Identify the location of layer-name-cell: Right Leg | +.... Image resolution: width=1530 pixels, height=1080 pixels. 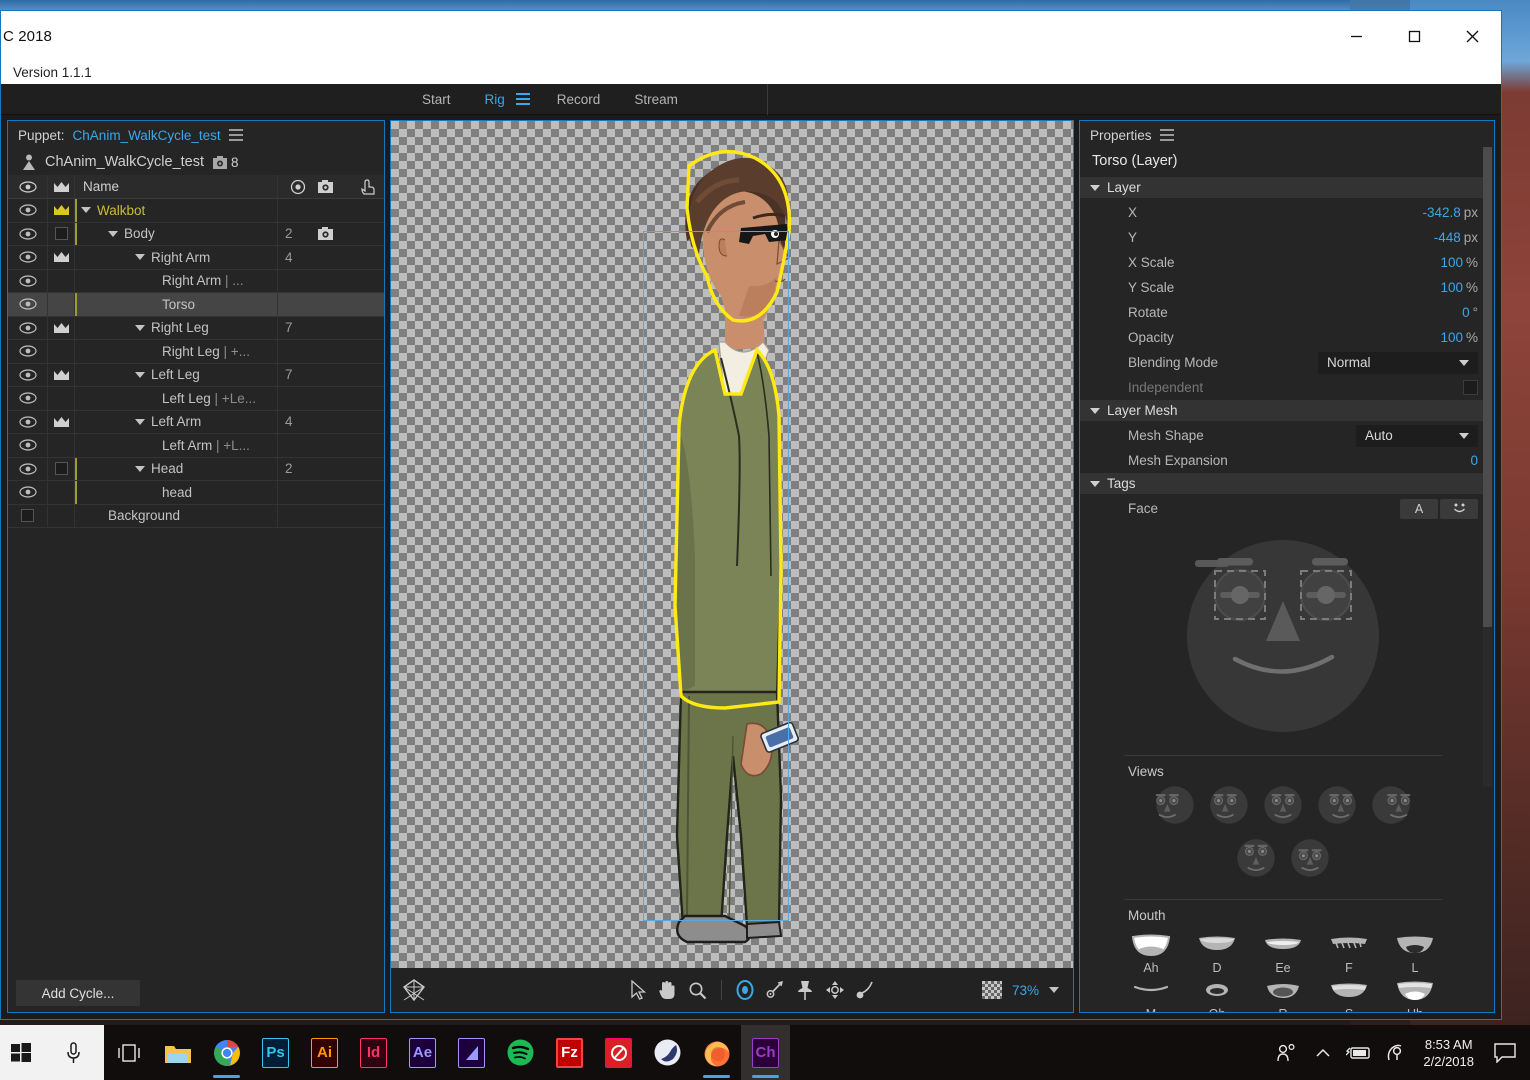
(176, 351).